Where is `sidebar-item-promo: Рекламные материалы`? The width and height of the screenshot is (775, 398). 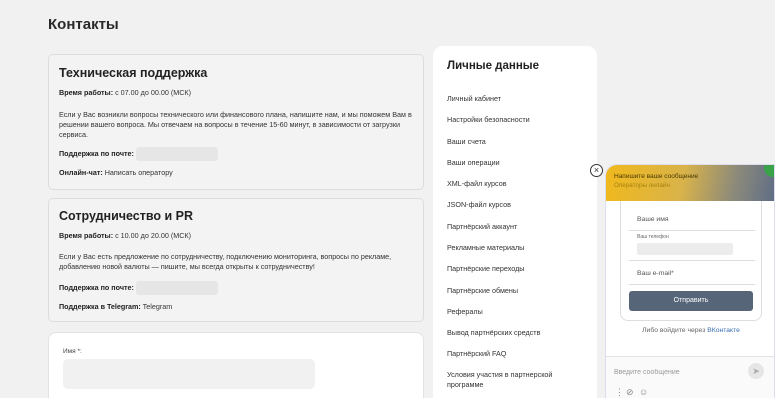
sidebar-item-promo: Рекламные материалы is located at coordinates (517, 248).